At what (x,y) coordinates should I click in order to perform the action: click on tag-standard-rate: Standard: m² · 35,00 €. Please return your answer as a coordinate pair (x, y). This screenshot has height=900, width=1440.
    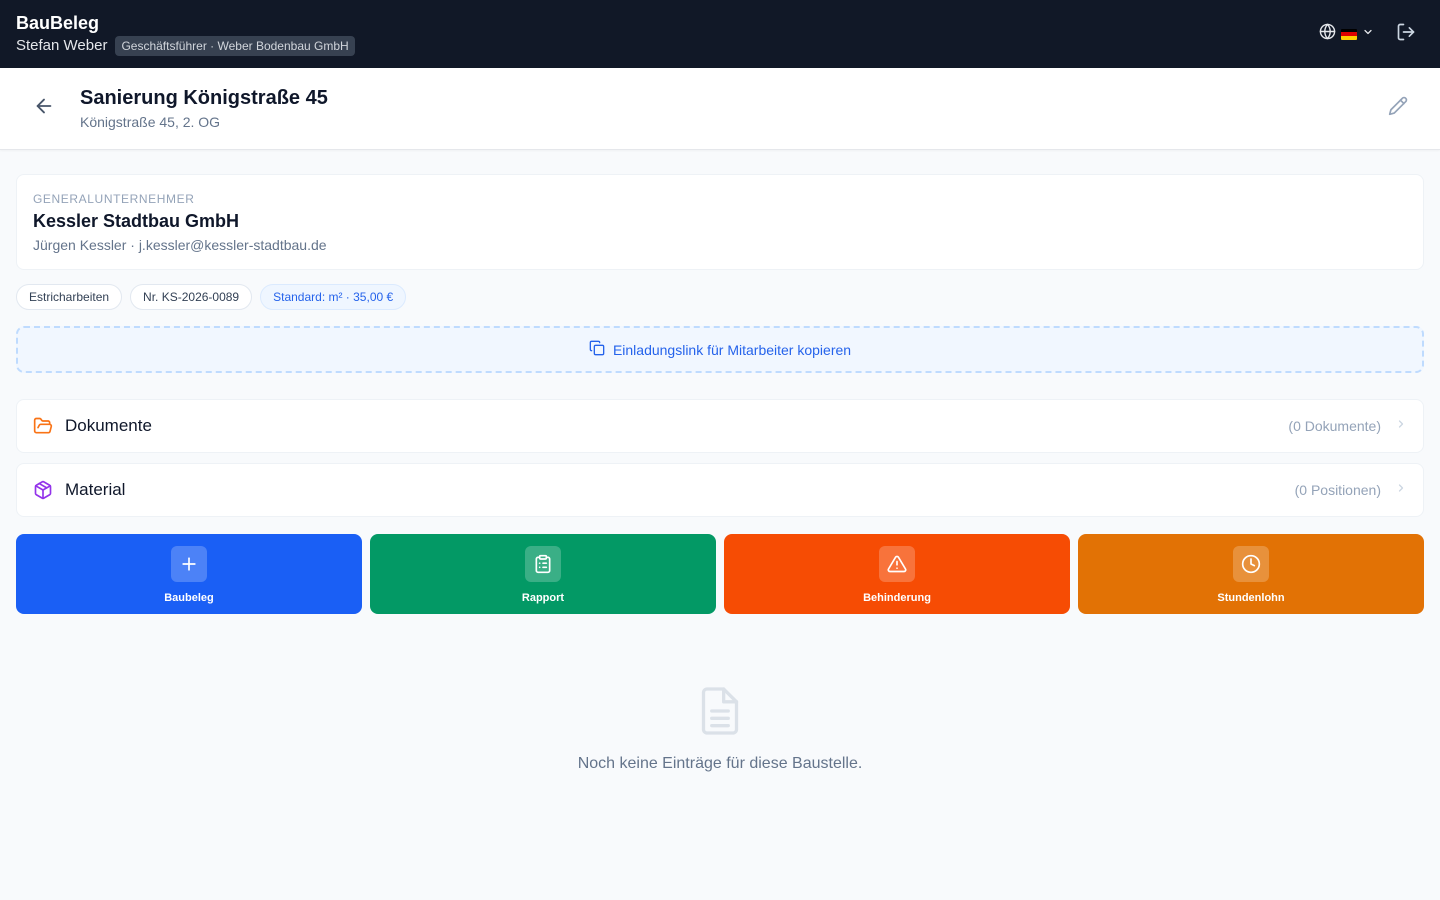
    Looking at the image, I should click on (333, 297).